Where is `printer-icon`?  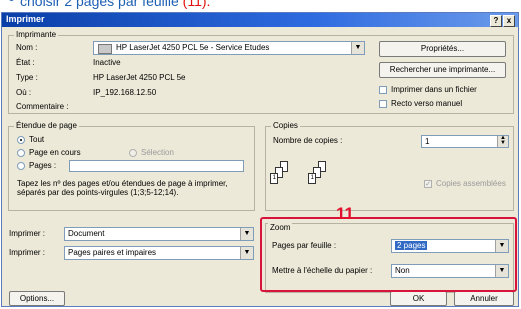
printer-icon is located at coordinates (105, 49).